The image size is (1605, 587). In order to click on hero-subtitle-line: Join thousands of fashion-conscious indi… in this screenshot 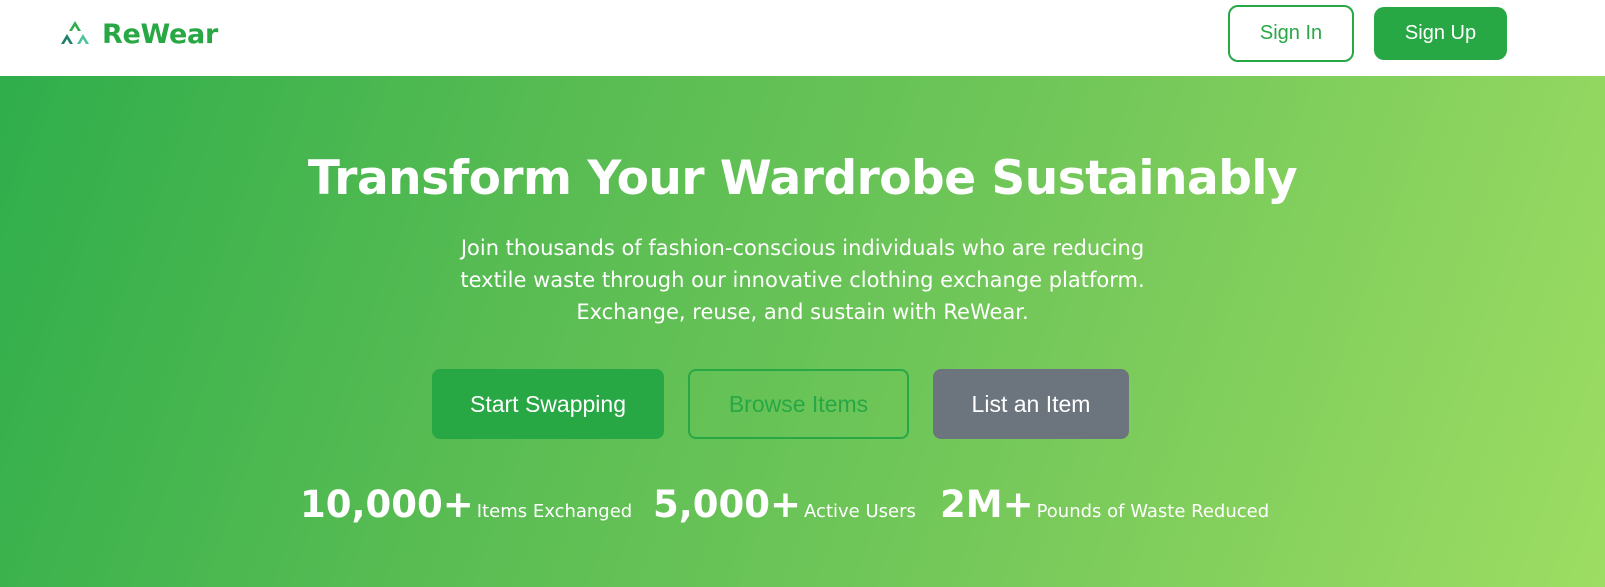, I will do `click(802, 248)`.